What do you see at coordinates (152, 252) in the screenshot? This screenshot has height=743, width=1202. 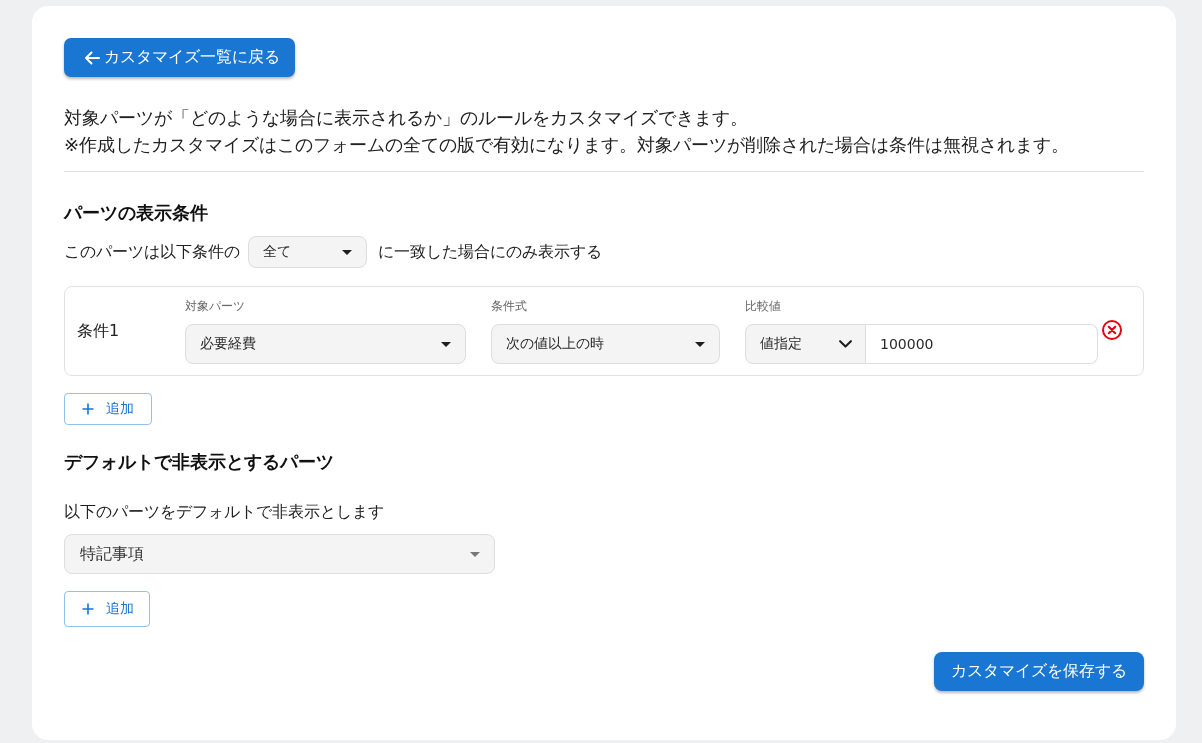 I see `rule-text: このパーツは以下条件の` at bounding box center [152, 252].